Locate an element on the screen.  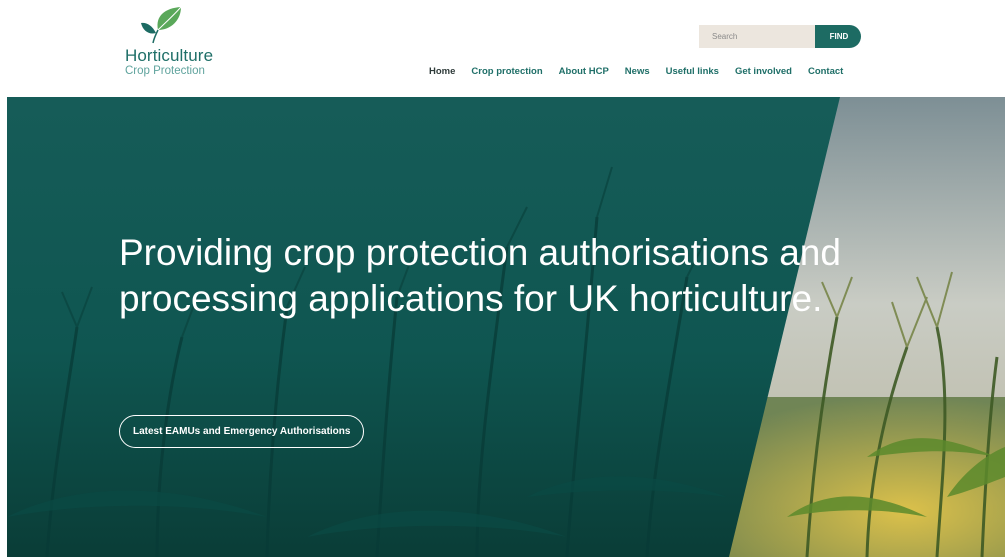
nav-item-news: News is located at coordinates (637, 71).